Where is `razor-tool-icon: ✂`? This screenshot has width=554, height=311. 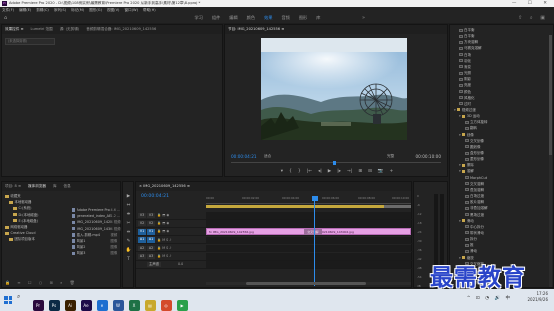 razor-tool-icon: ✂ is located at coordinates (128, 224).